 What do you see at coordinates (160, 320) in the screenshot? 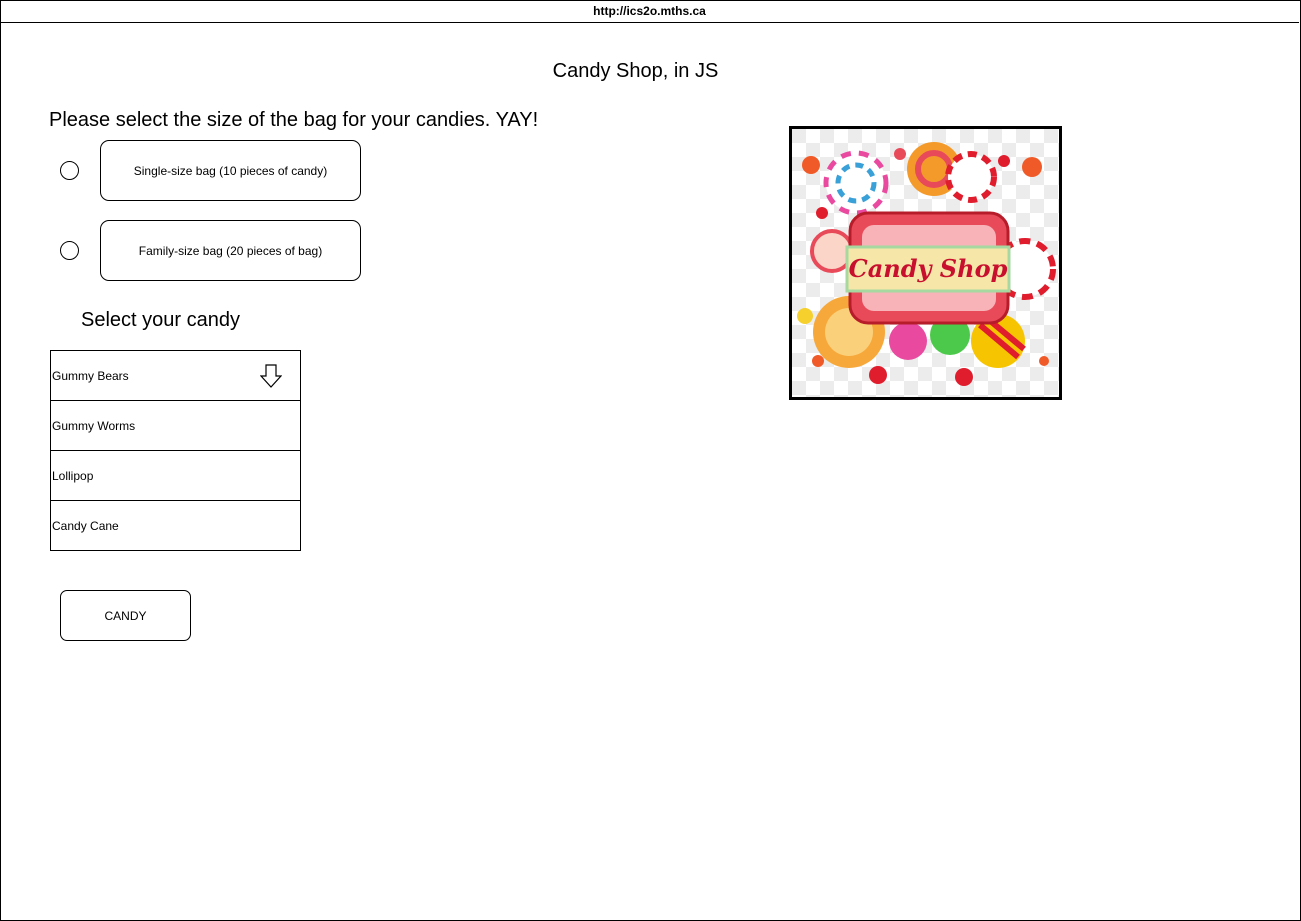
I see `candy-prompt: Select your candy` at bounding box center [160, 320].